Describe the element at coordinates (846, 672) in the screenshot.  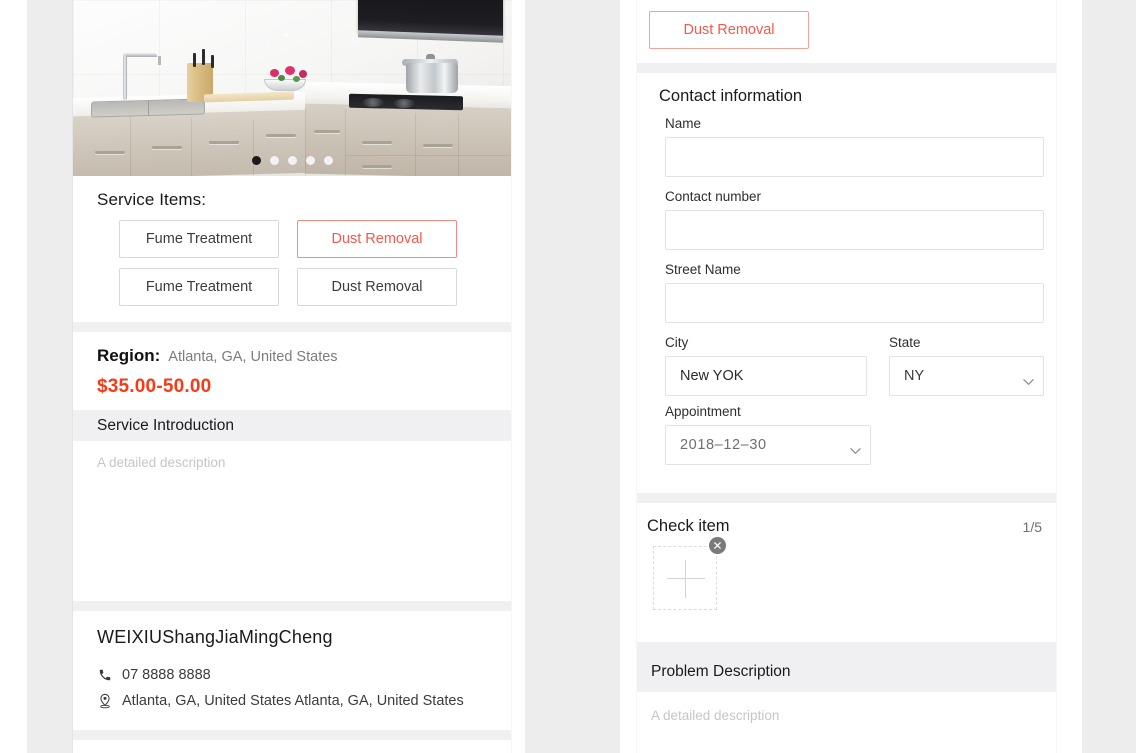
I see `problem-description-heading: Problem Description` at that location.